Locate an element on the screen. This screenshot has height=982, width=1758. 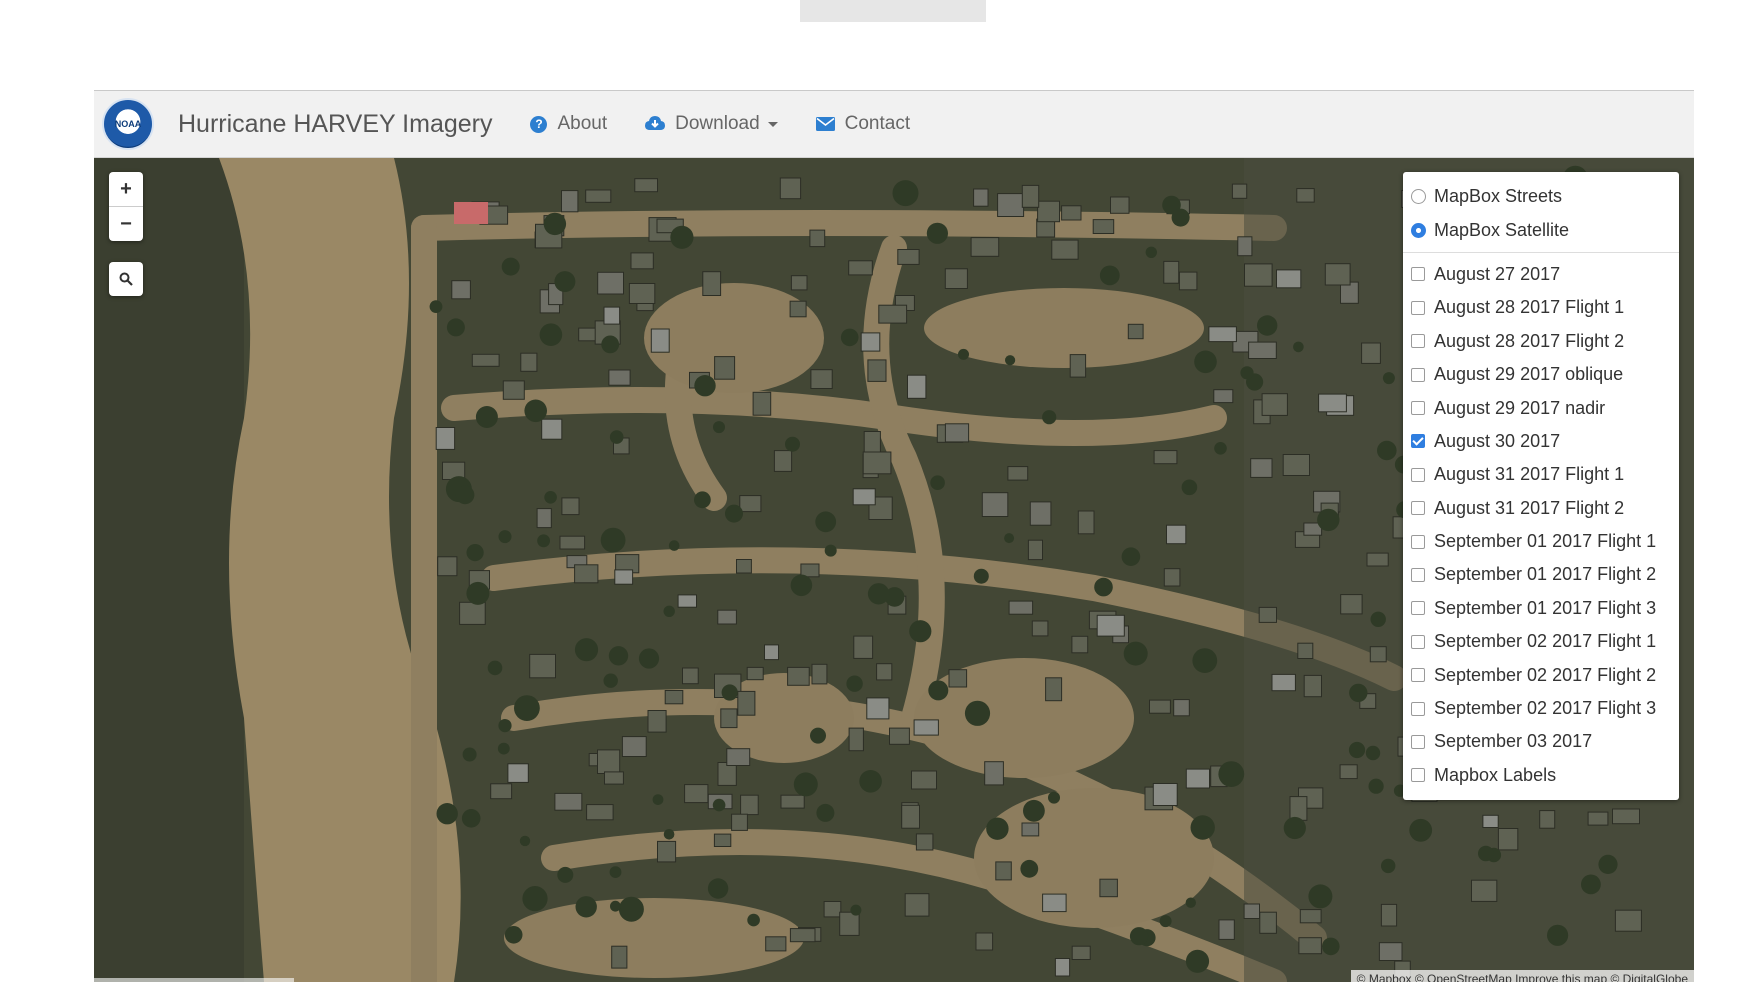
overlay-layer-option: August 28 2017 Flight 1 is located at coordinates (1541, 307).